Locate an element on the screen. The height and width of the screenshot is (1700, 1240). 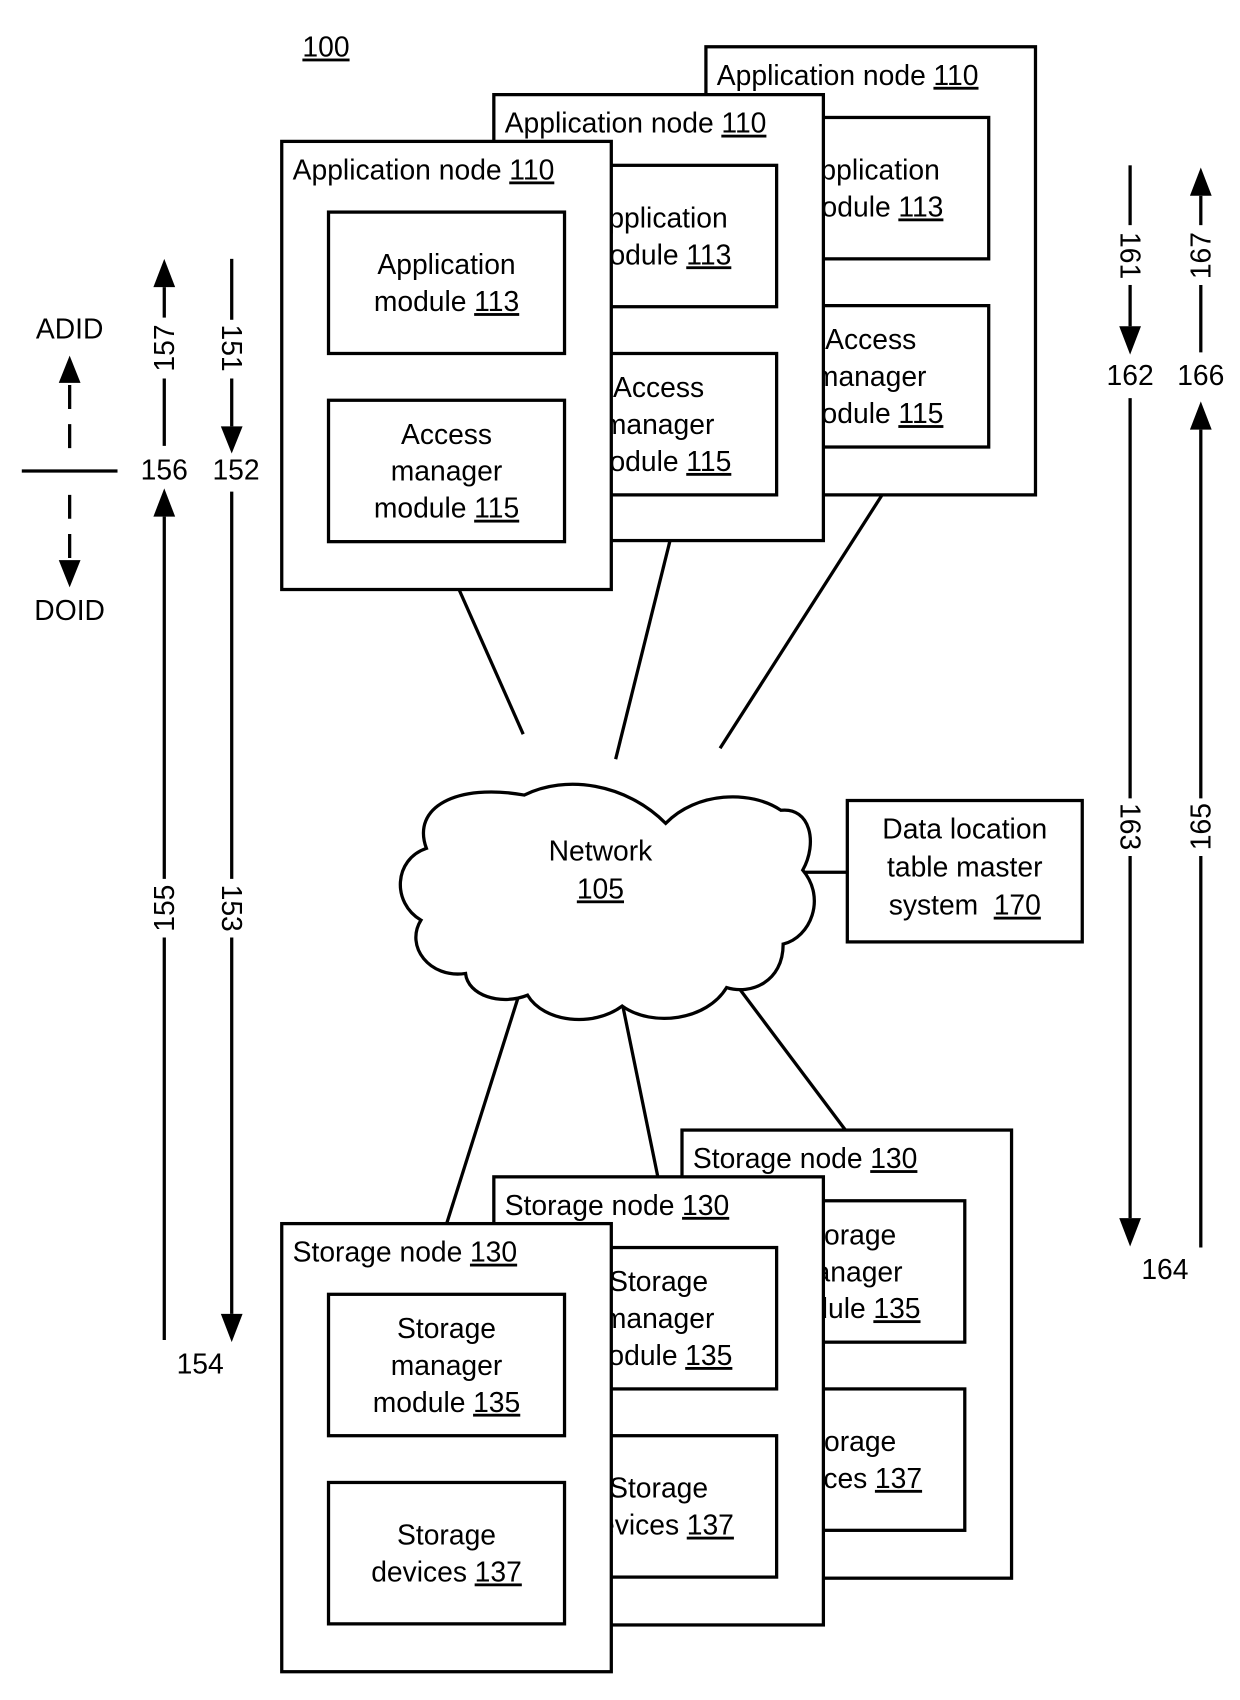
arrow-157-label: 157 is located at coordinates (164, 347).